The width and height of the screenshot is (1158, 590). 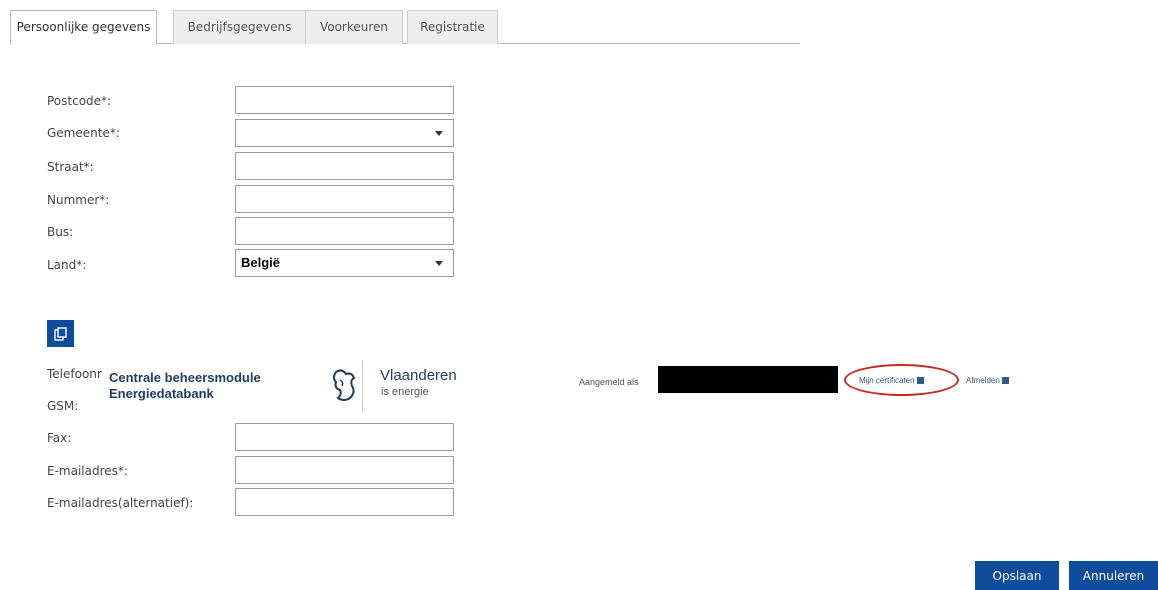 I want to click on logout-icon, so click(x=1005, y=380).